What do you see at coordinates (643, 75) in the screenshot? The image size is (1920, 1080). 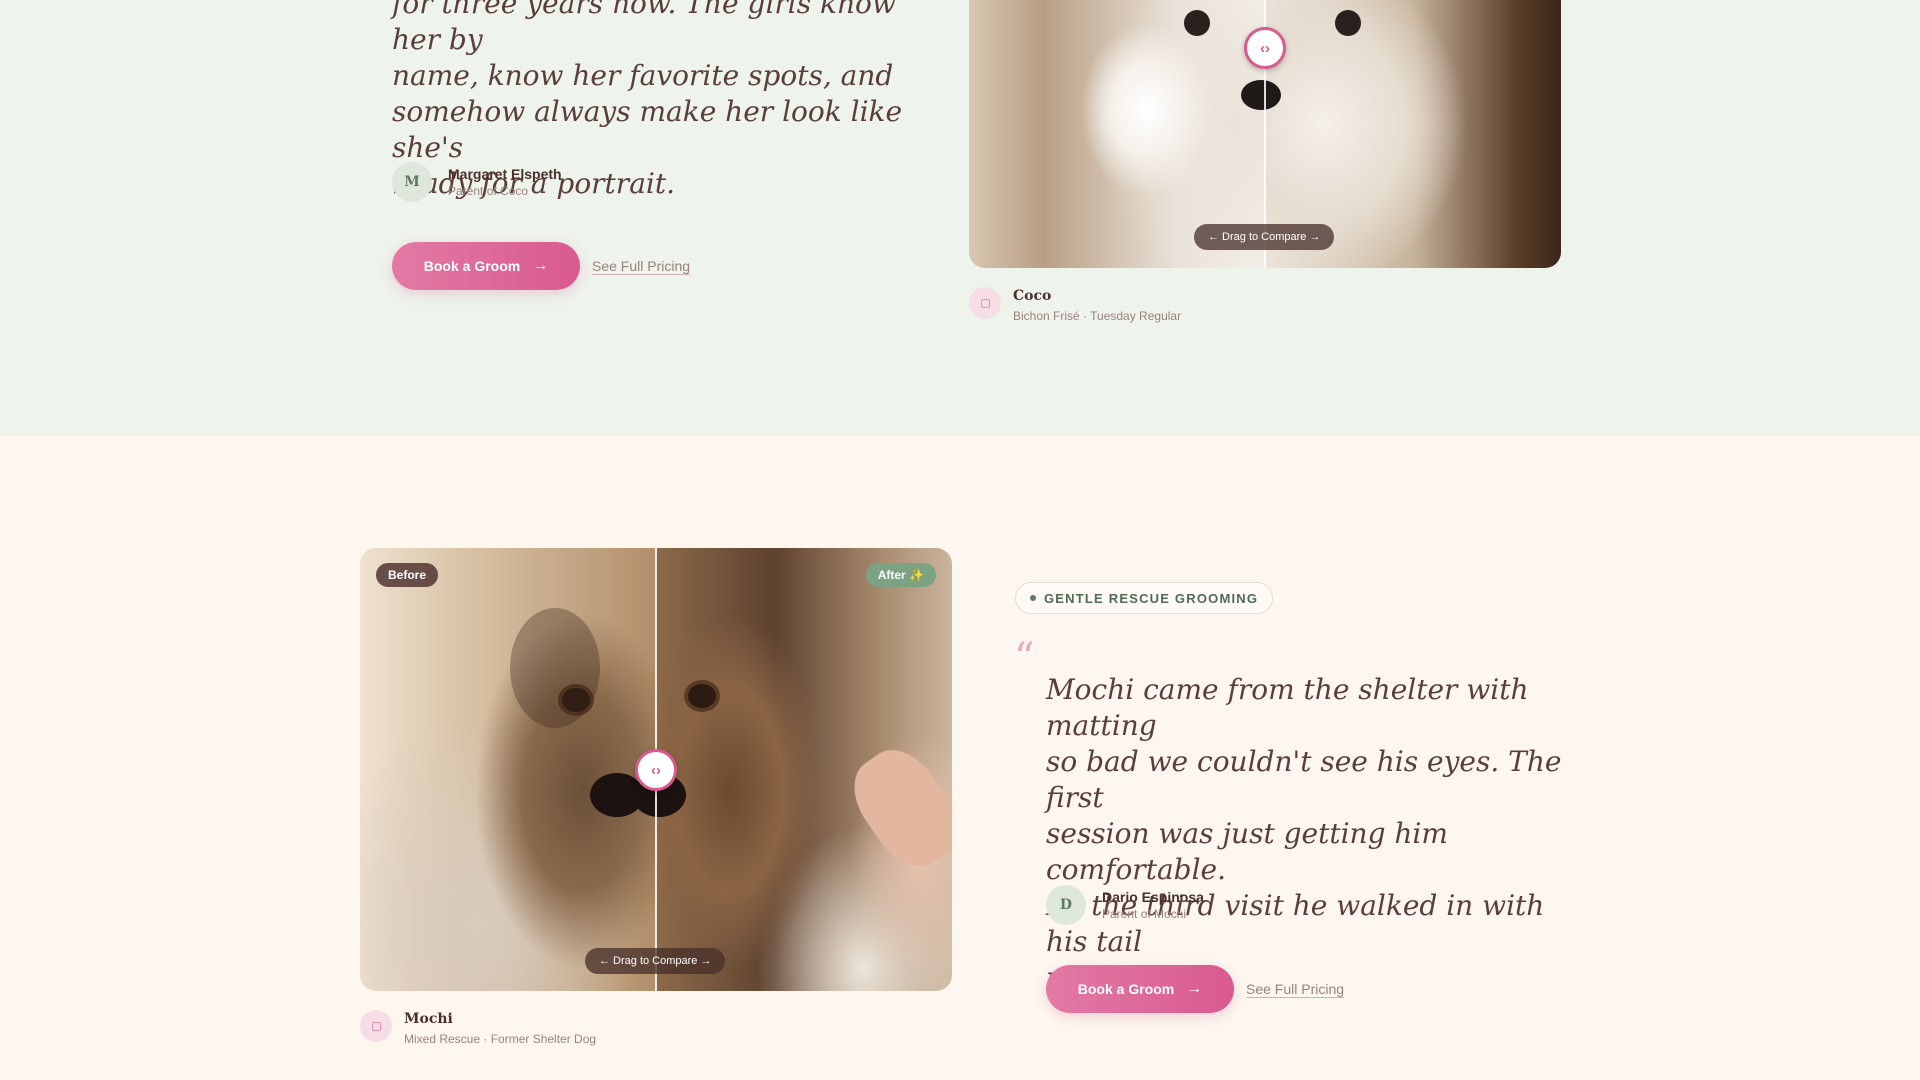 I see `quote-line: name, know her favorite spots, and` at bounding box center [643, 75].